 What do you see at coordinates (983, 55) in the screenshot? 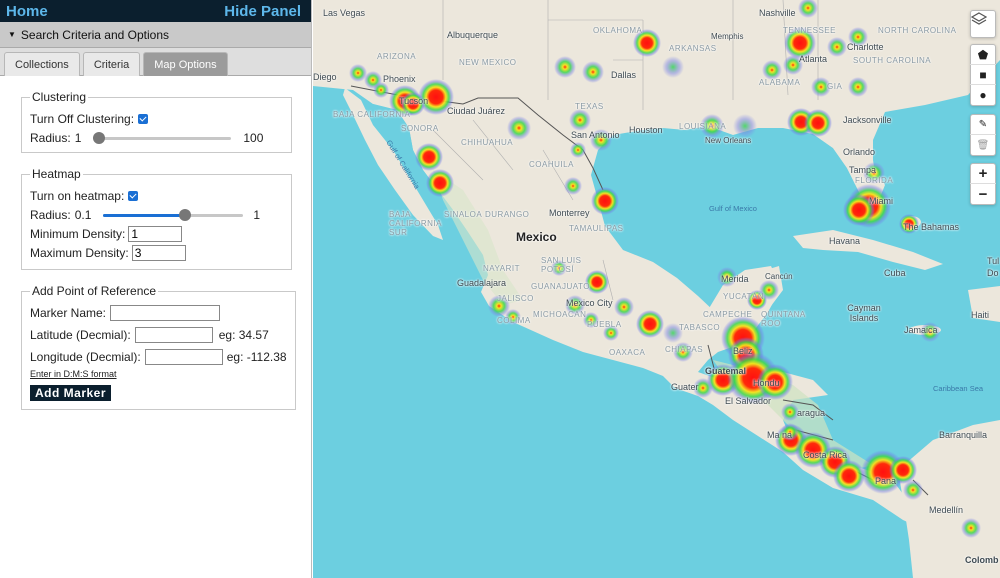
I see `polygon-draw-icon: ⬟` at bounding box center [983, 55].